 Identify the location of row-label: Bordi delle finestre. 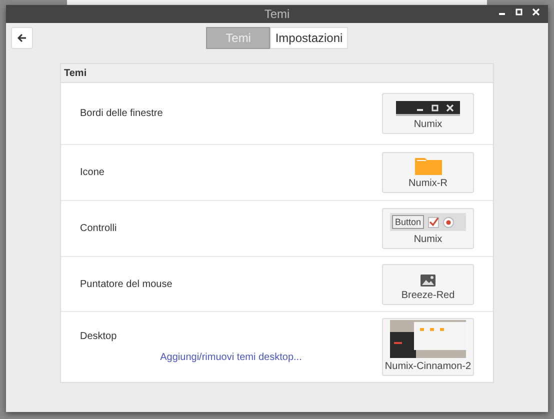
(122, 113).